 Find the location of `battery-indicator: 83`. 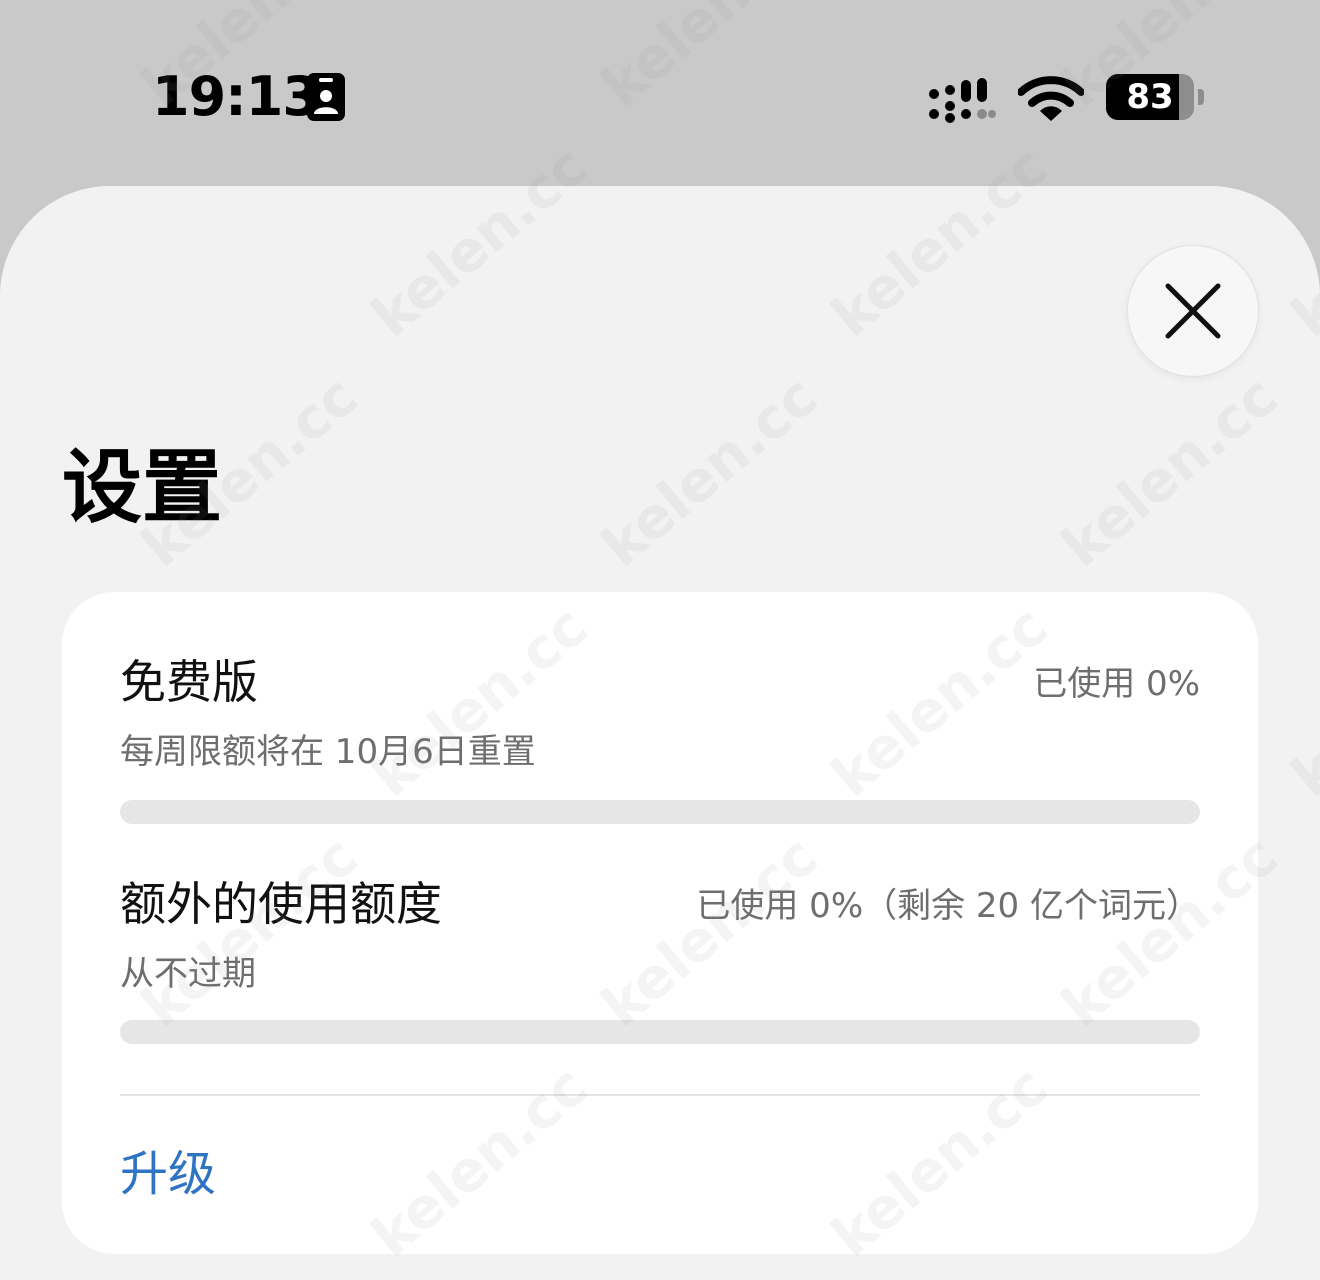

battery-indicator: 83 is located at coordinates (1156, 98).